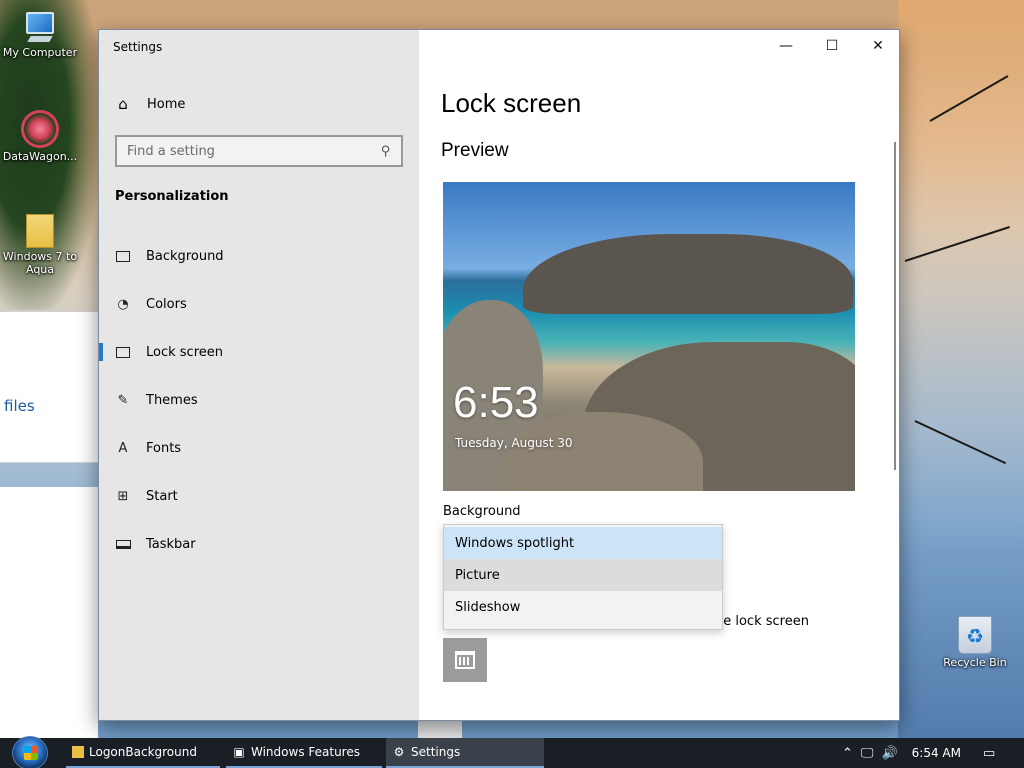  What do you see at coordinates (440, 730) in the screenshot?
I see `background-window-strip` at bounding box center [440, 730].